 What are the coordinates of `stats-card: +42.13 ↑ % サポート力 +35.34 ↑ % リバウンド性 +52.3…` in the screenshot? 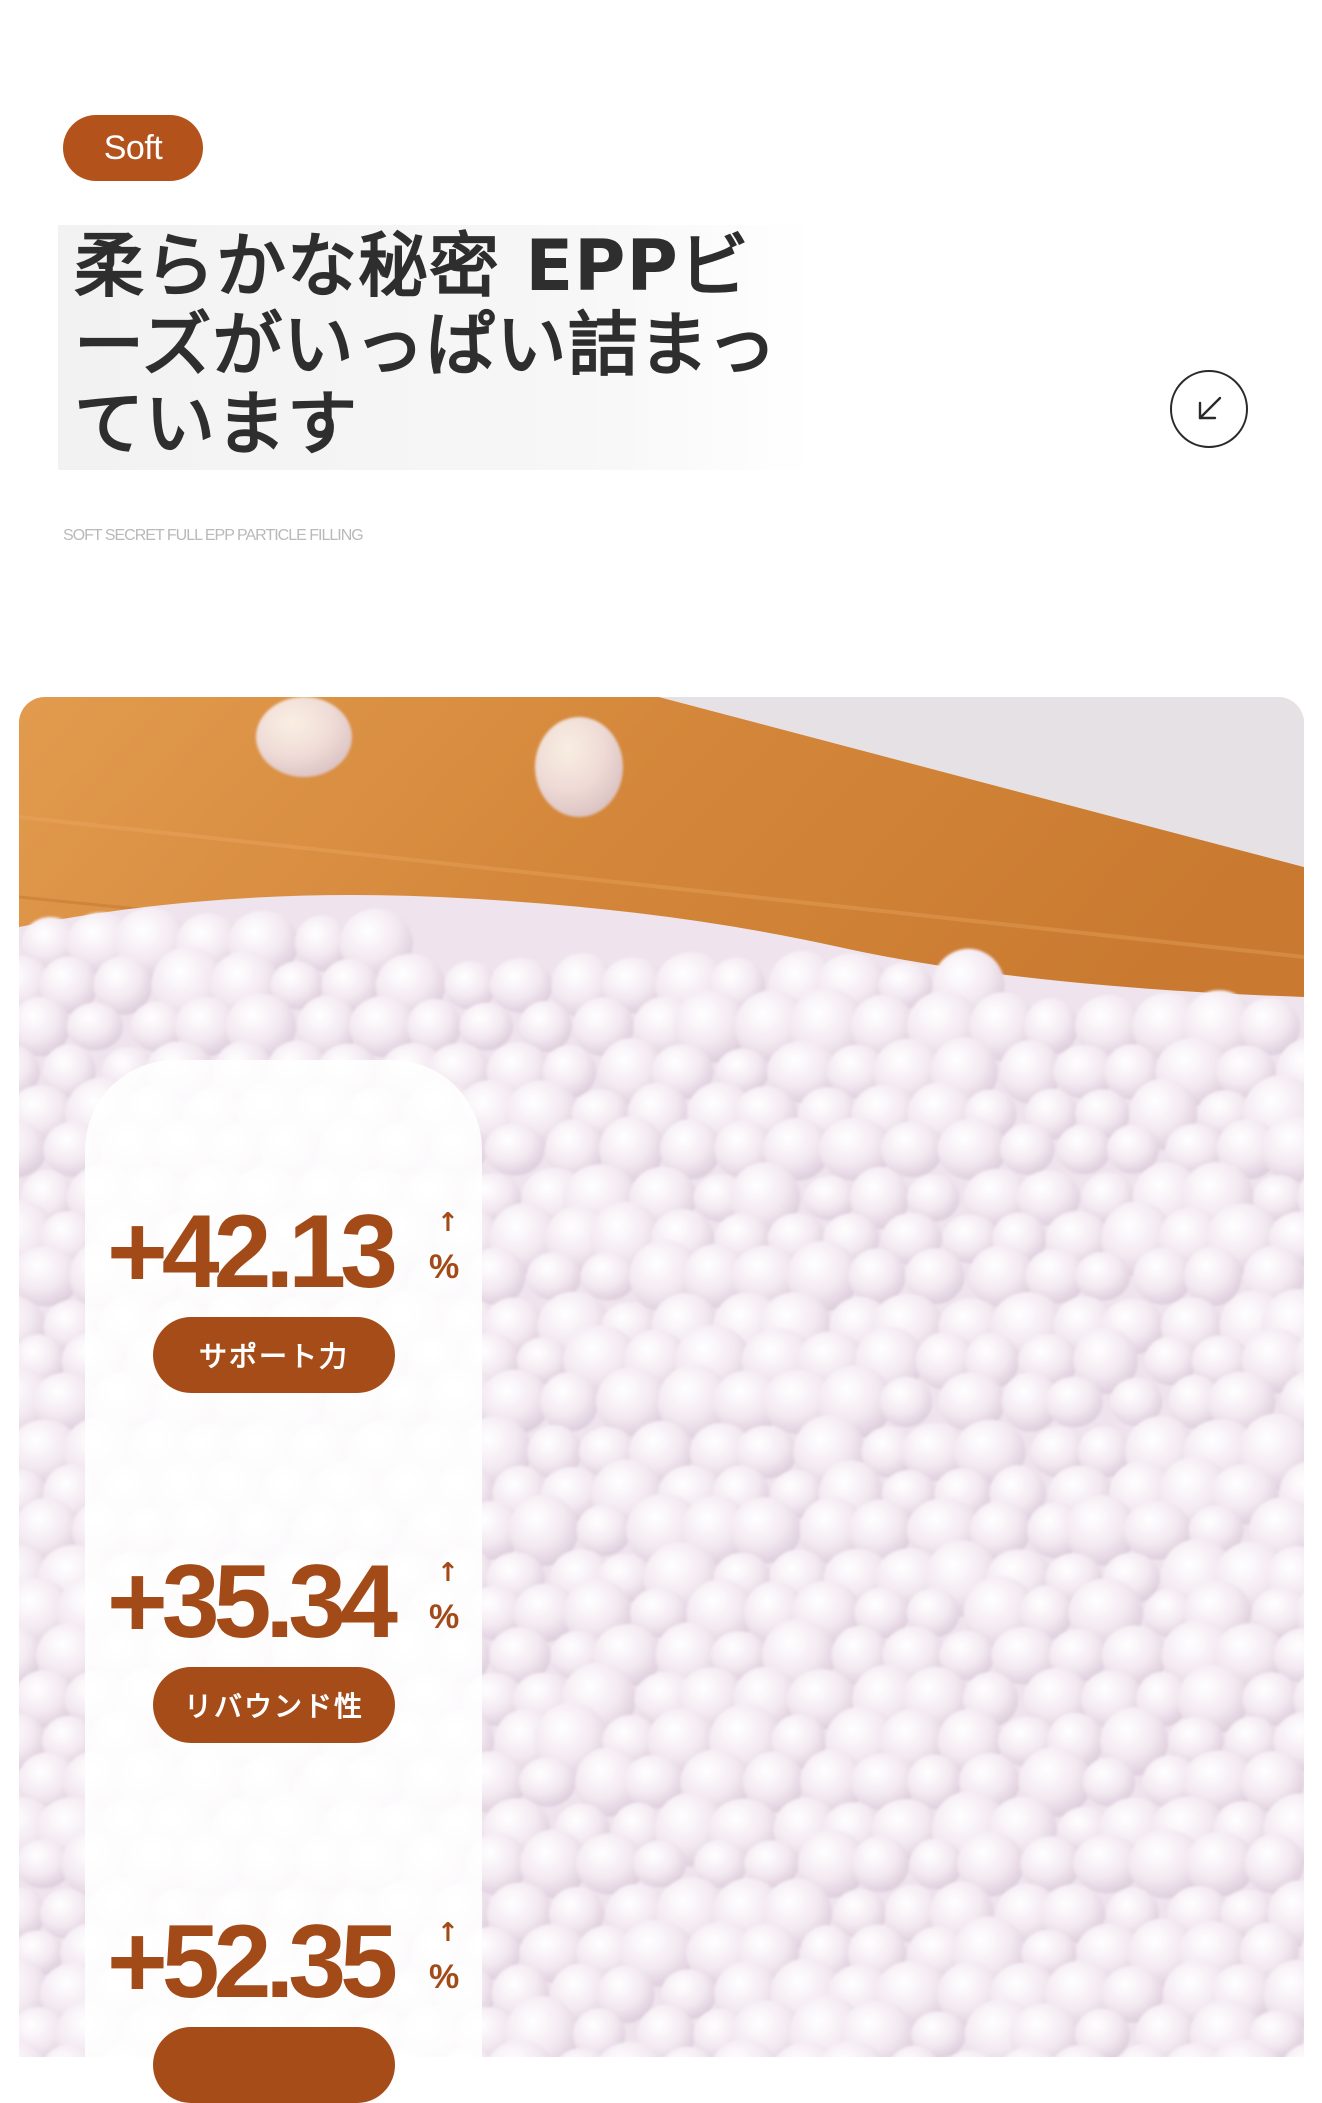 It's located at (283, 1581).